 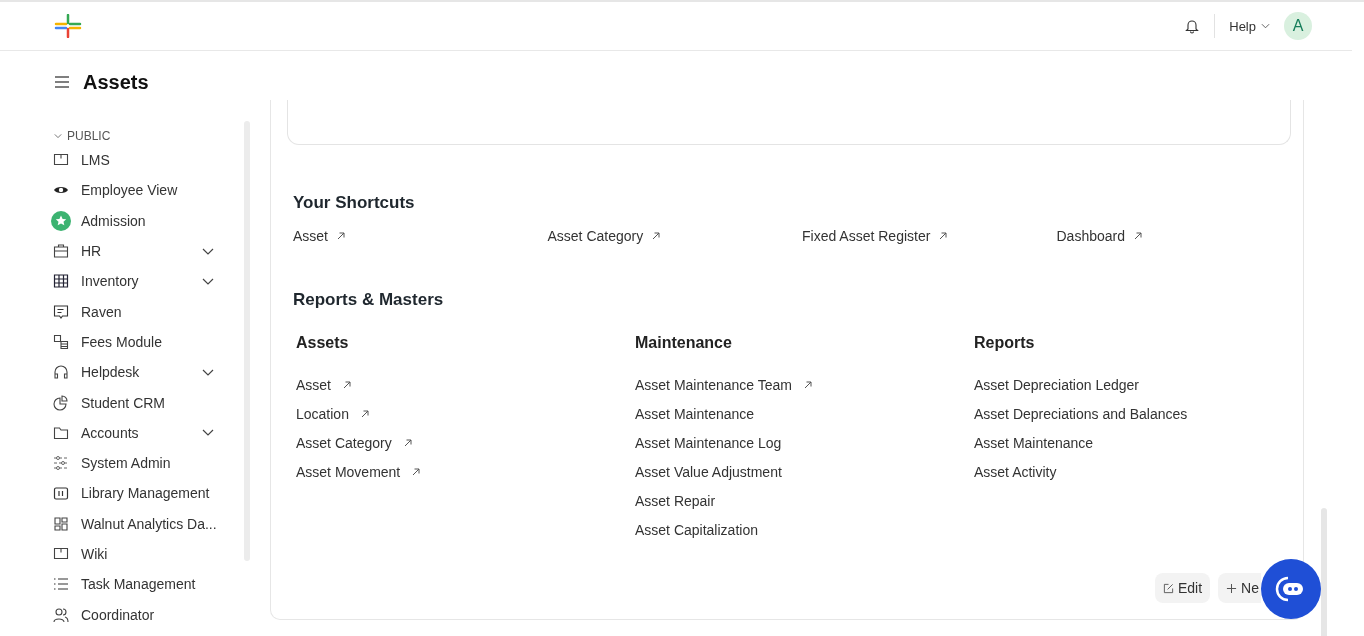 What do you see at coordinates (1168, 588) in the screenshot?
I see `edit-icon` at bounding box center [1168, 588].